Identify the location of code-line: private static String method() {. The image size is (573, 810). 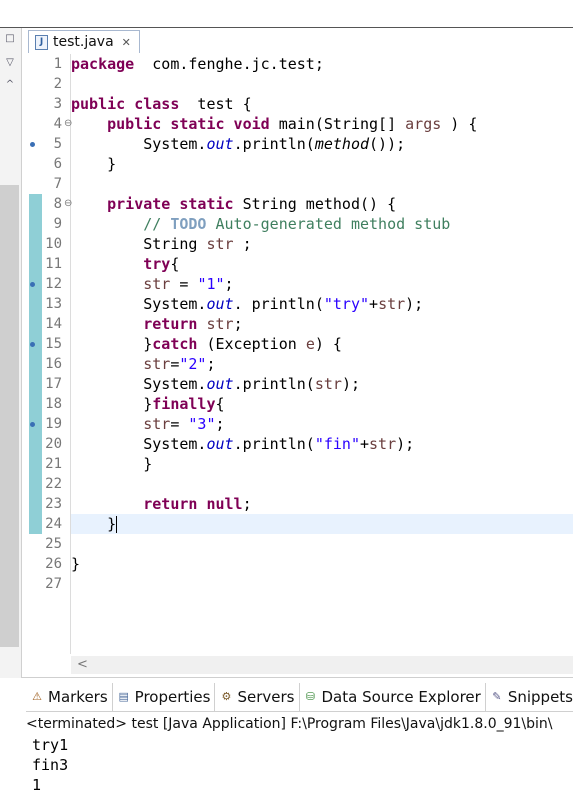
(322, 204).